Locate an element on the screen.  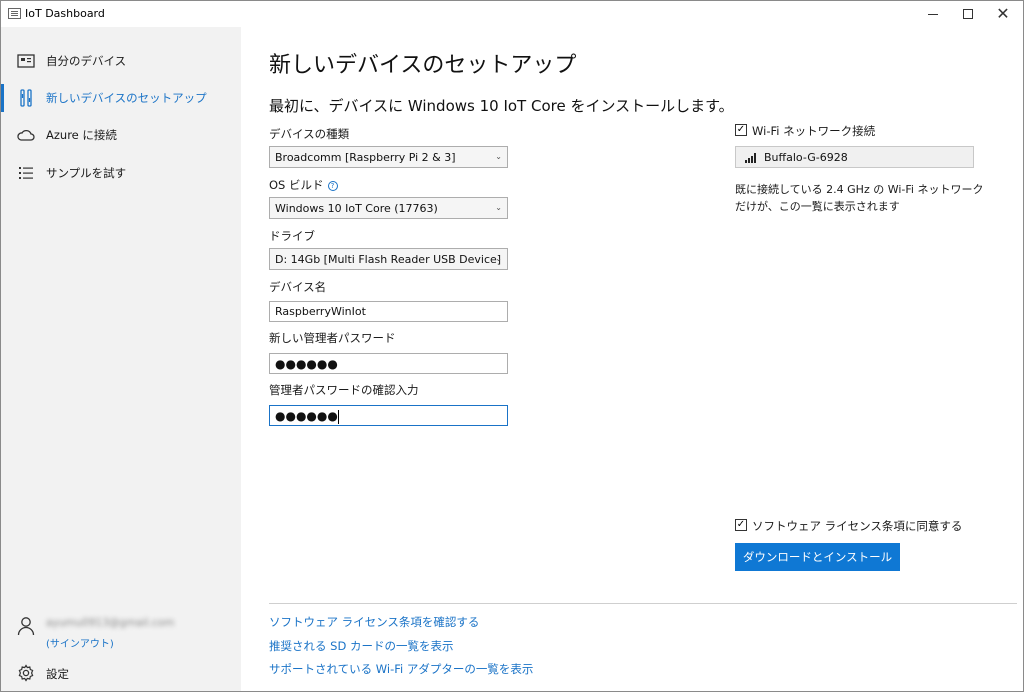
close-icon: ✕ is located at coordinates (1003, 13).